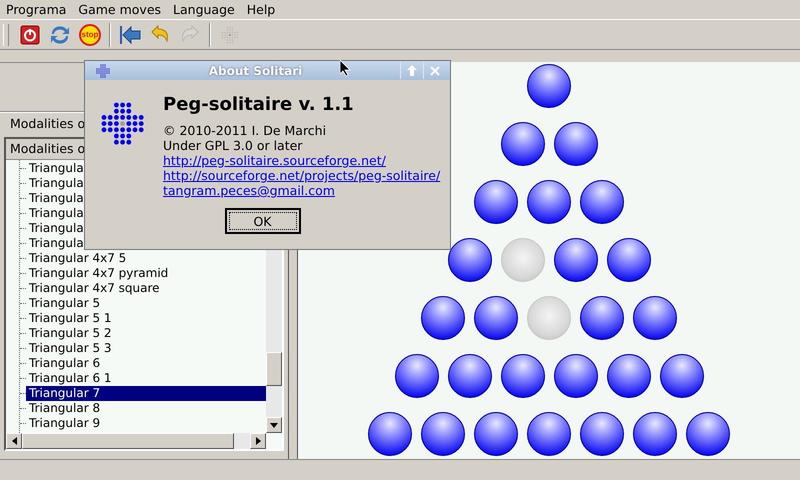  What do you see at coordinates (274, 160) in the screenshot?
I see `link: http://peg-solitaire.sourceforge.net/` at bounding box center [274, 160].